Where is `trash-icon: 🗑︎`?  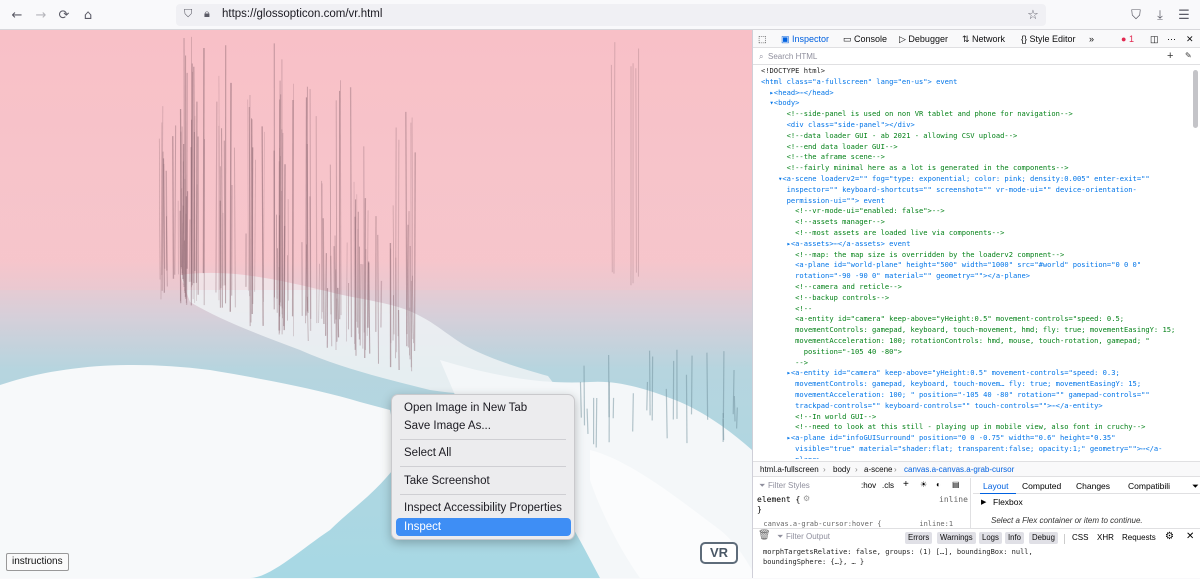 trash-icon: 🗑︎ is located at coordinates (764, 535).